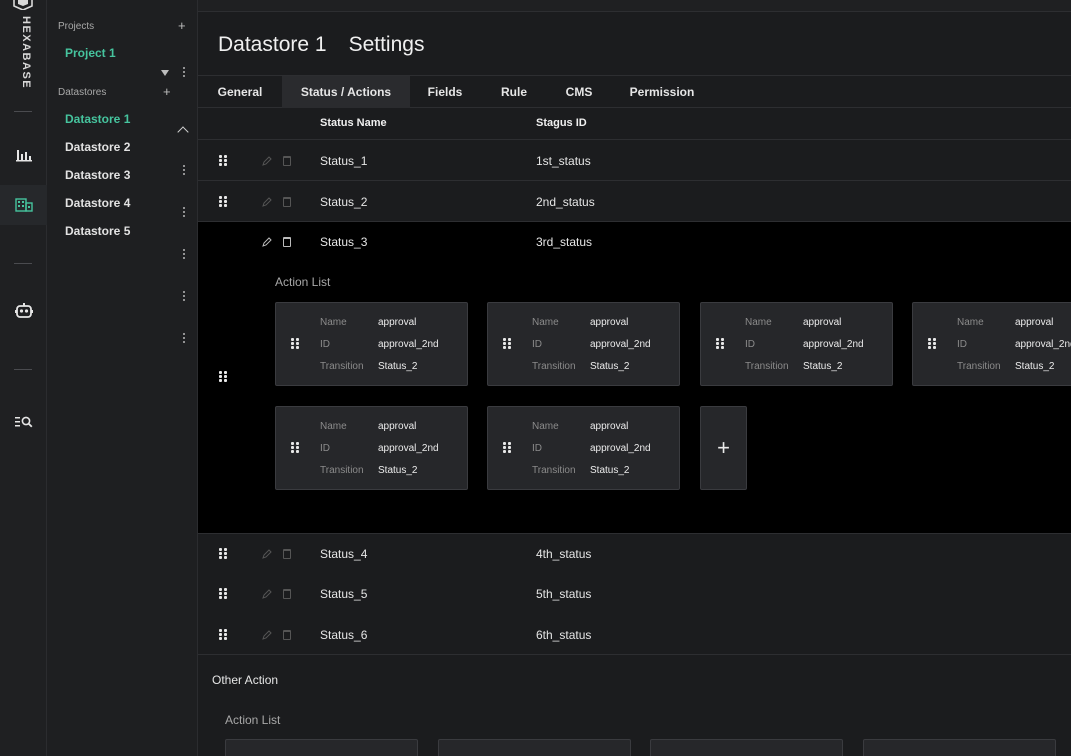 The height and width of the screenshot is (756, 1071). What do you see at coordinates (634, 201) in the screenshot?
I see `table-row: Status_2 2nd_status` at bounding box center [634, 201].